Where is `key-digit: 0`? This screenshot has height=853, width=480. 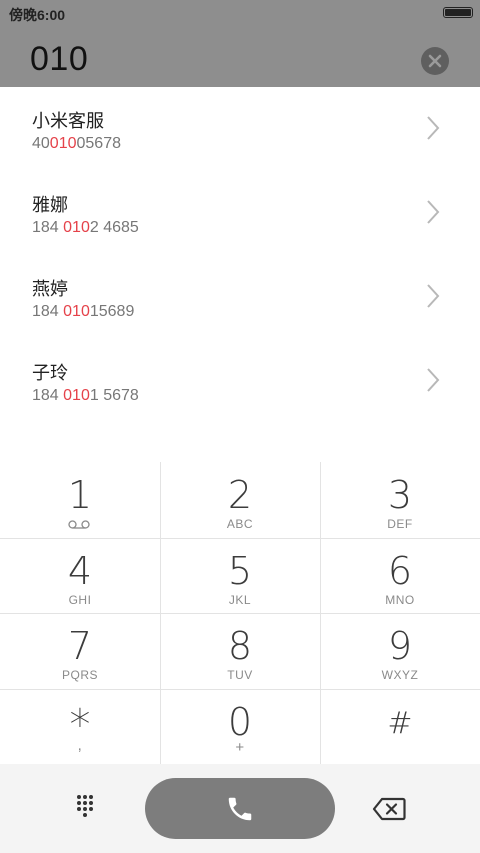 key-digit: 0 is located at coordinates (240, 722).